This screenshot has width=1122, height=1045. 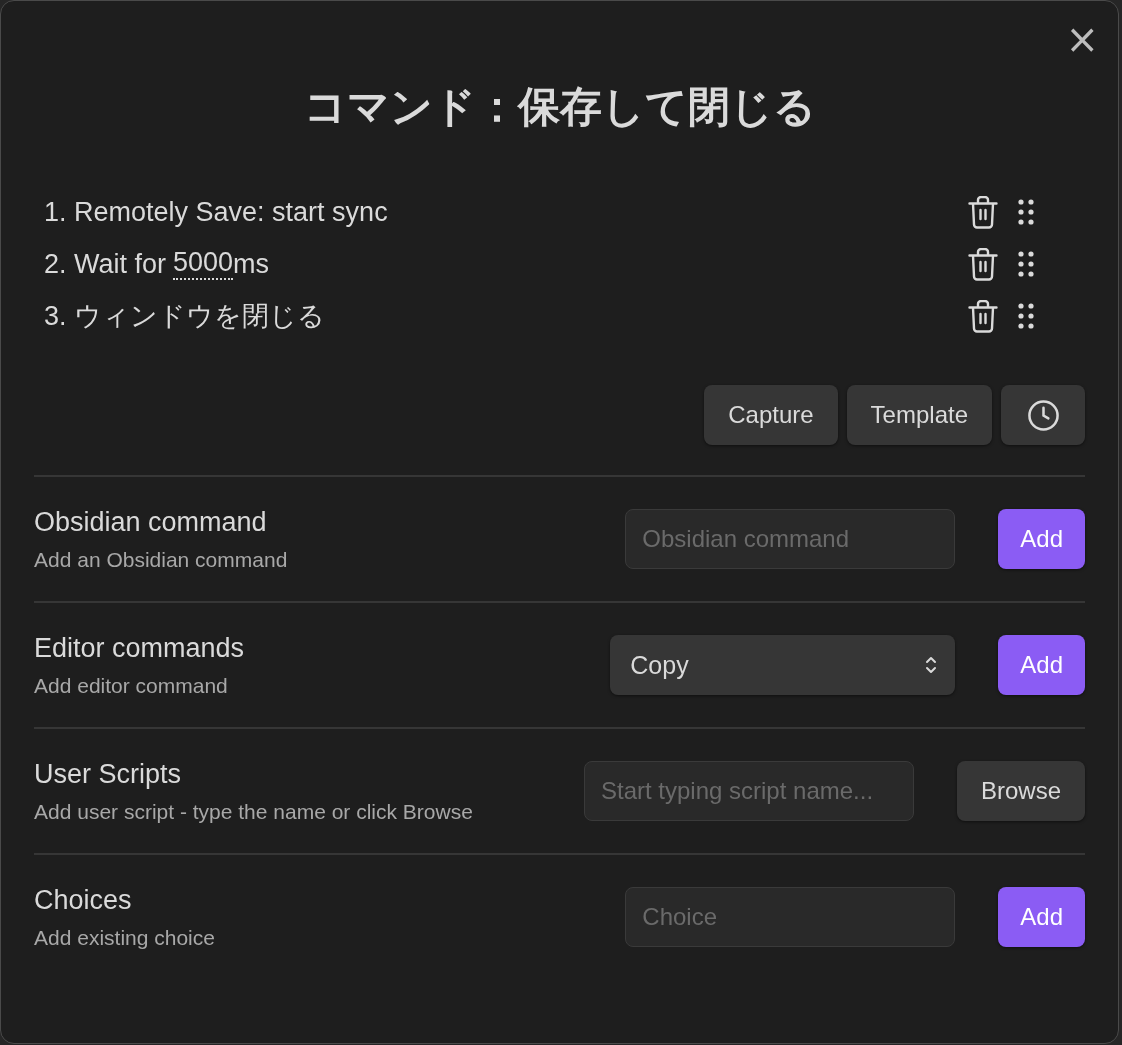 I want to click on unit-label: ms, so click(x=251, y=264).